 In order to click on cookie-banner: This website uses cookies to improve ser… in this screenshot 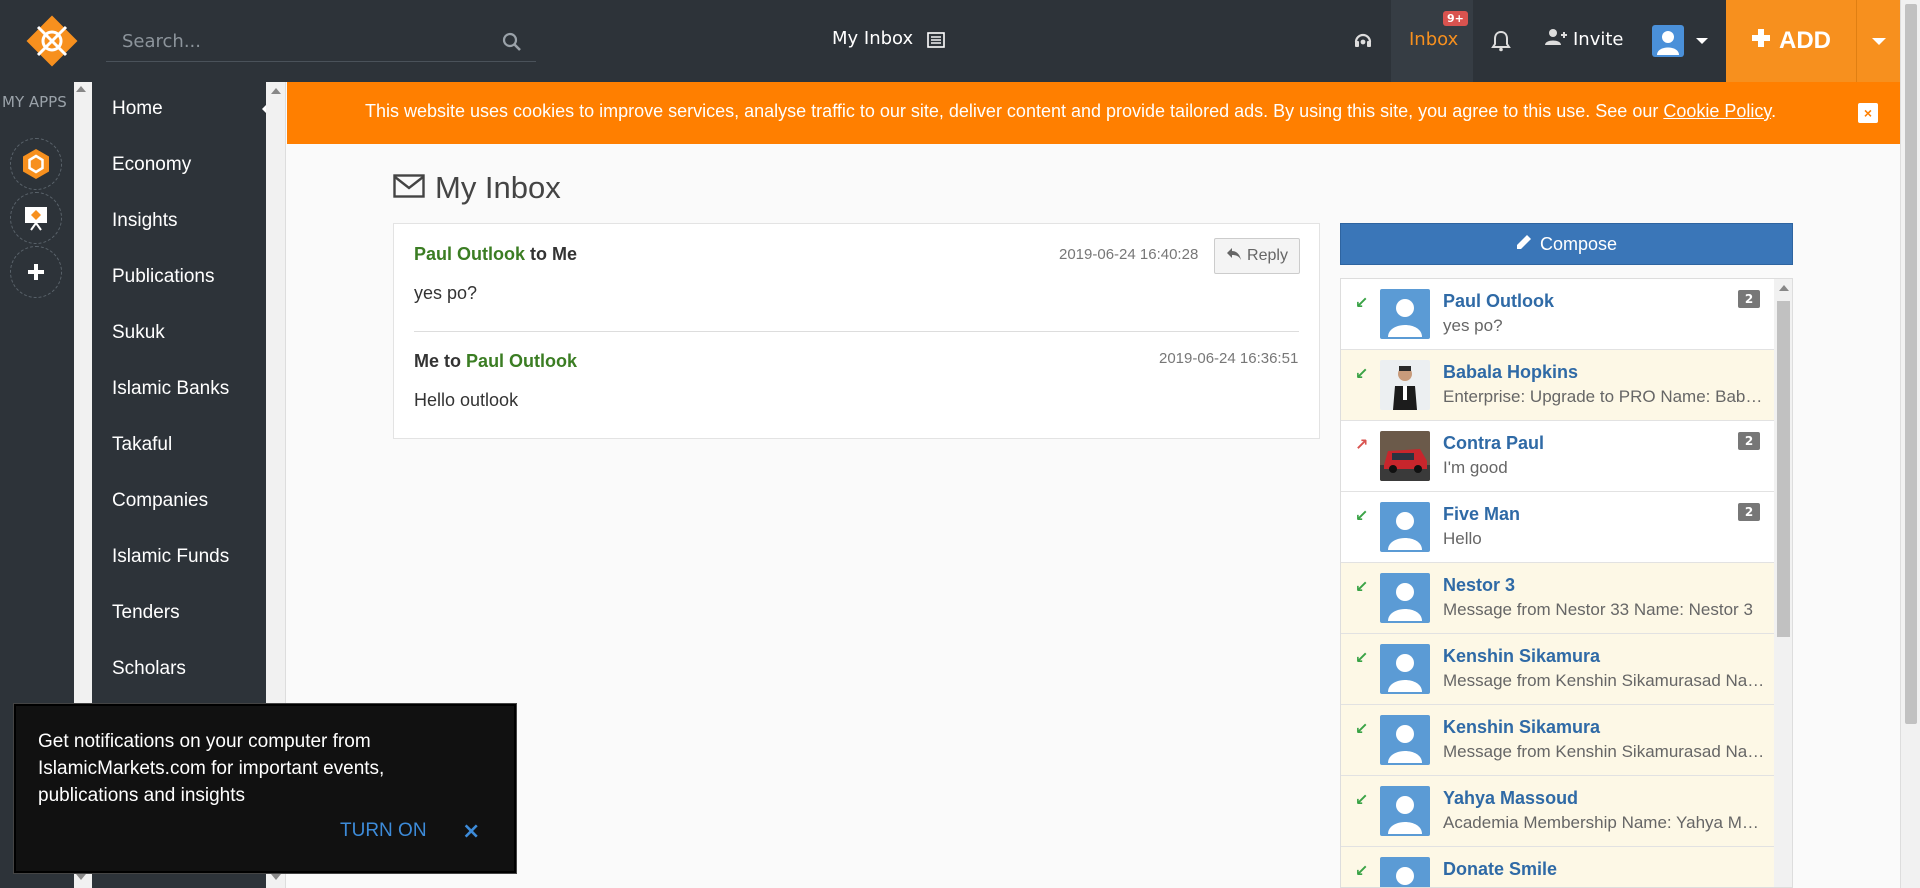, I will do `click(1093, 113)`.